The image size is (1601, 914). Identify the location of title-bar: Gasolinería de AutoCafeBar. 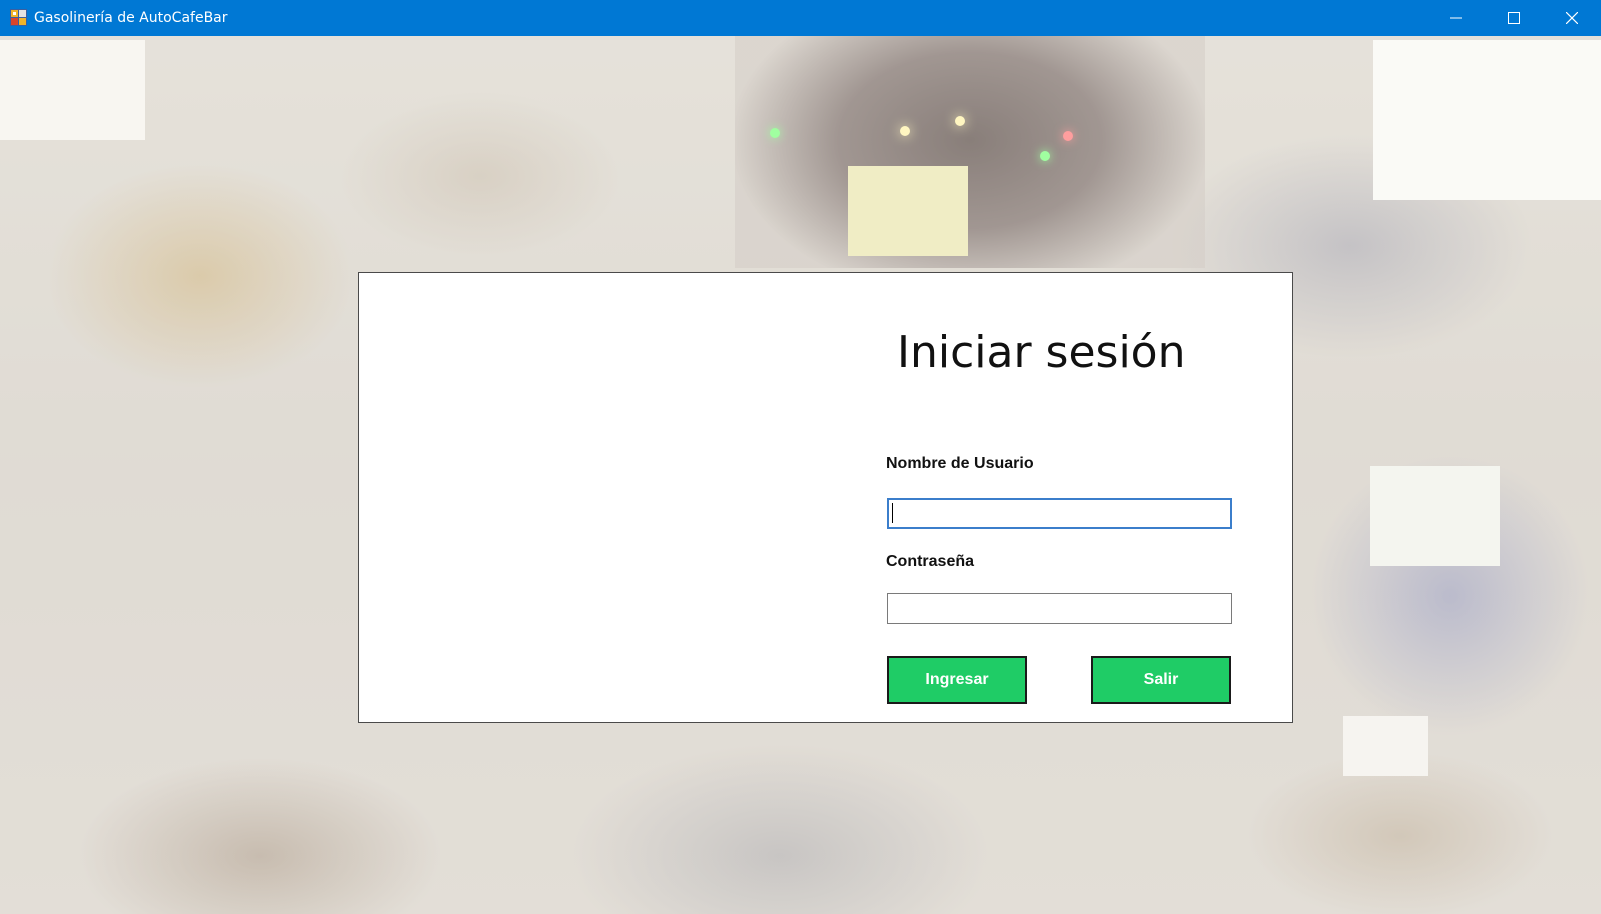
(800, 18).